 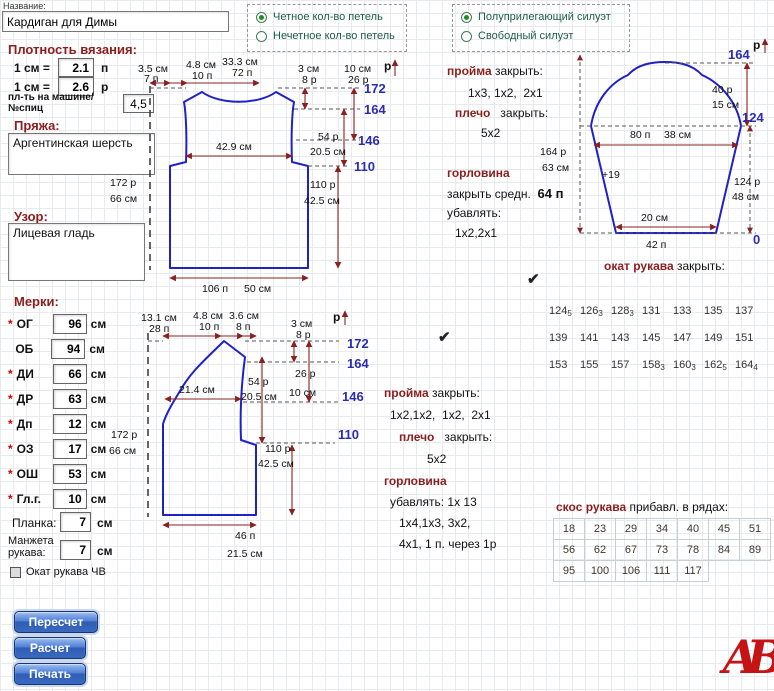 I want to click on cuff-label-1: Манжета, so click(x=31, y=541).